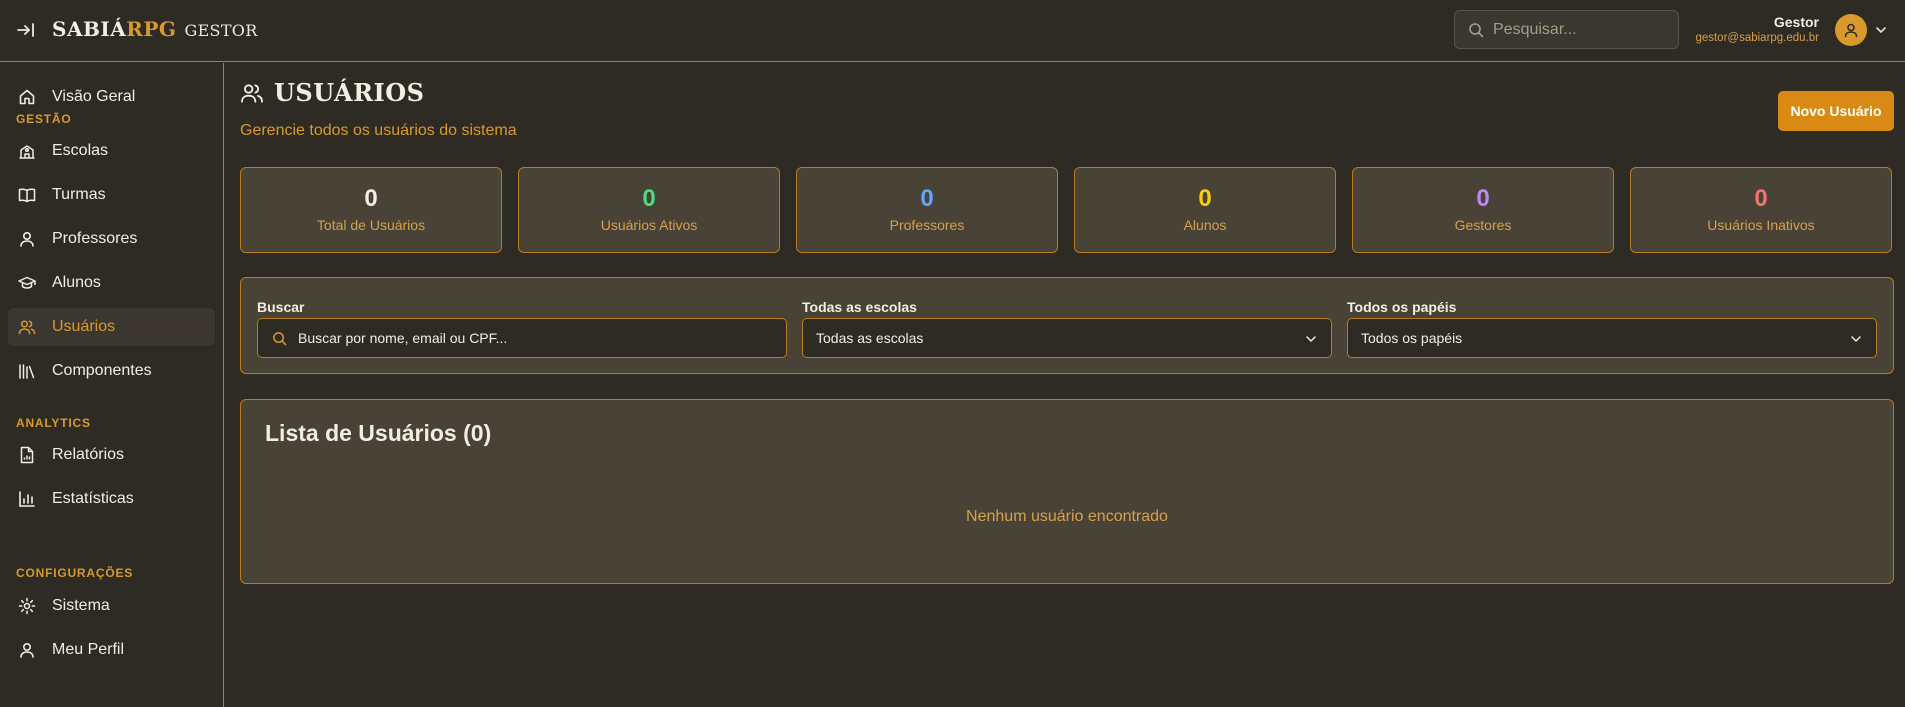  I want to click on school-icon, so click(27, 151).